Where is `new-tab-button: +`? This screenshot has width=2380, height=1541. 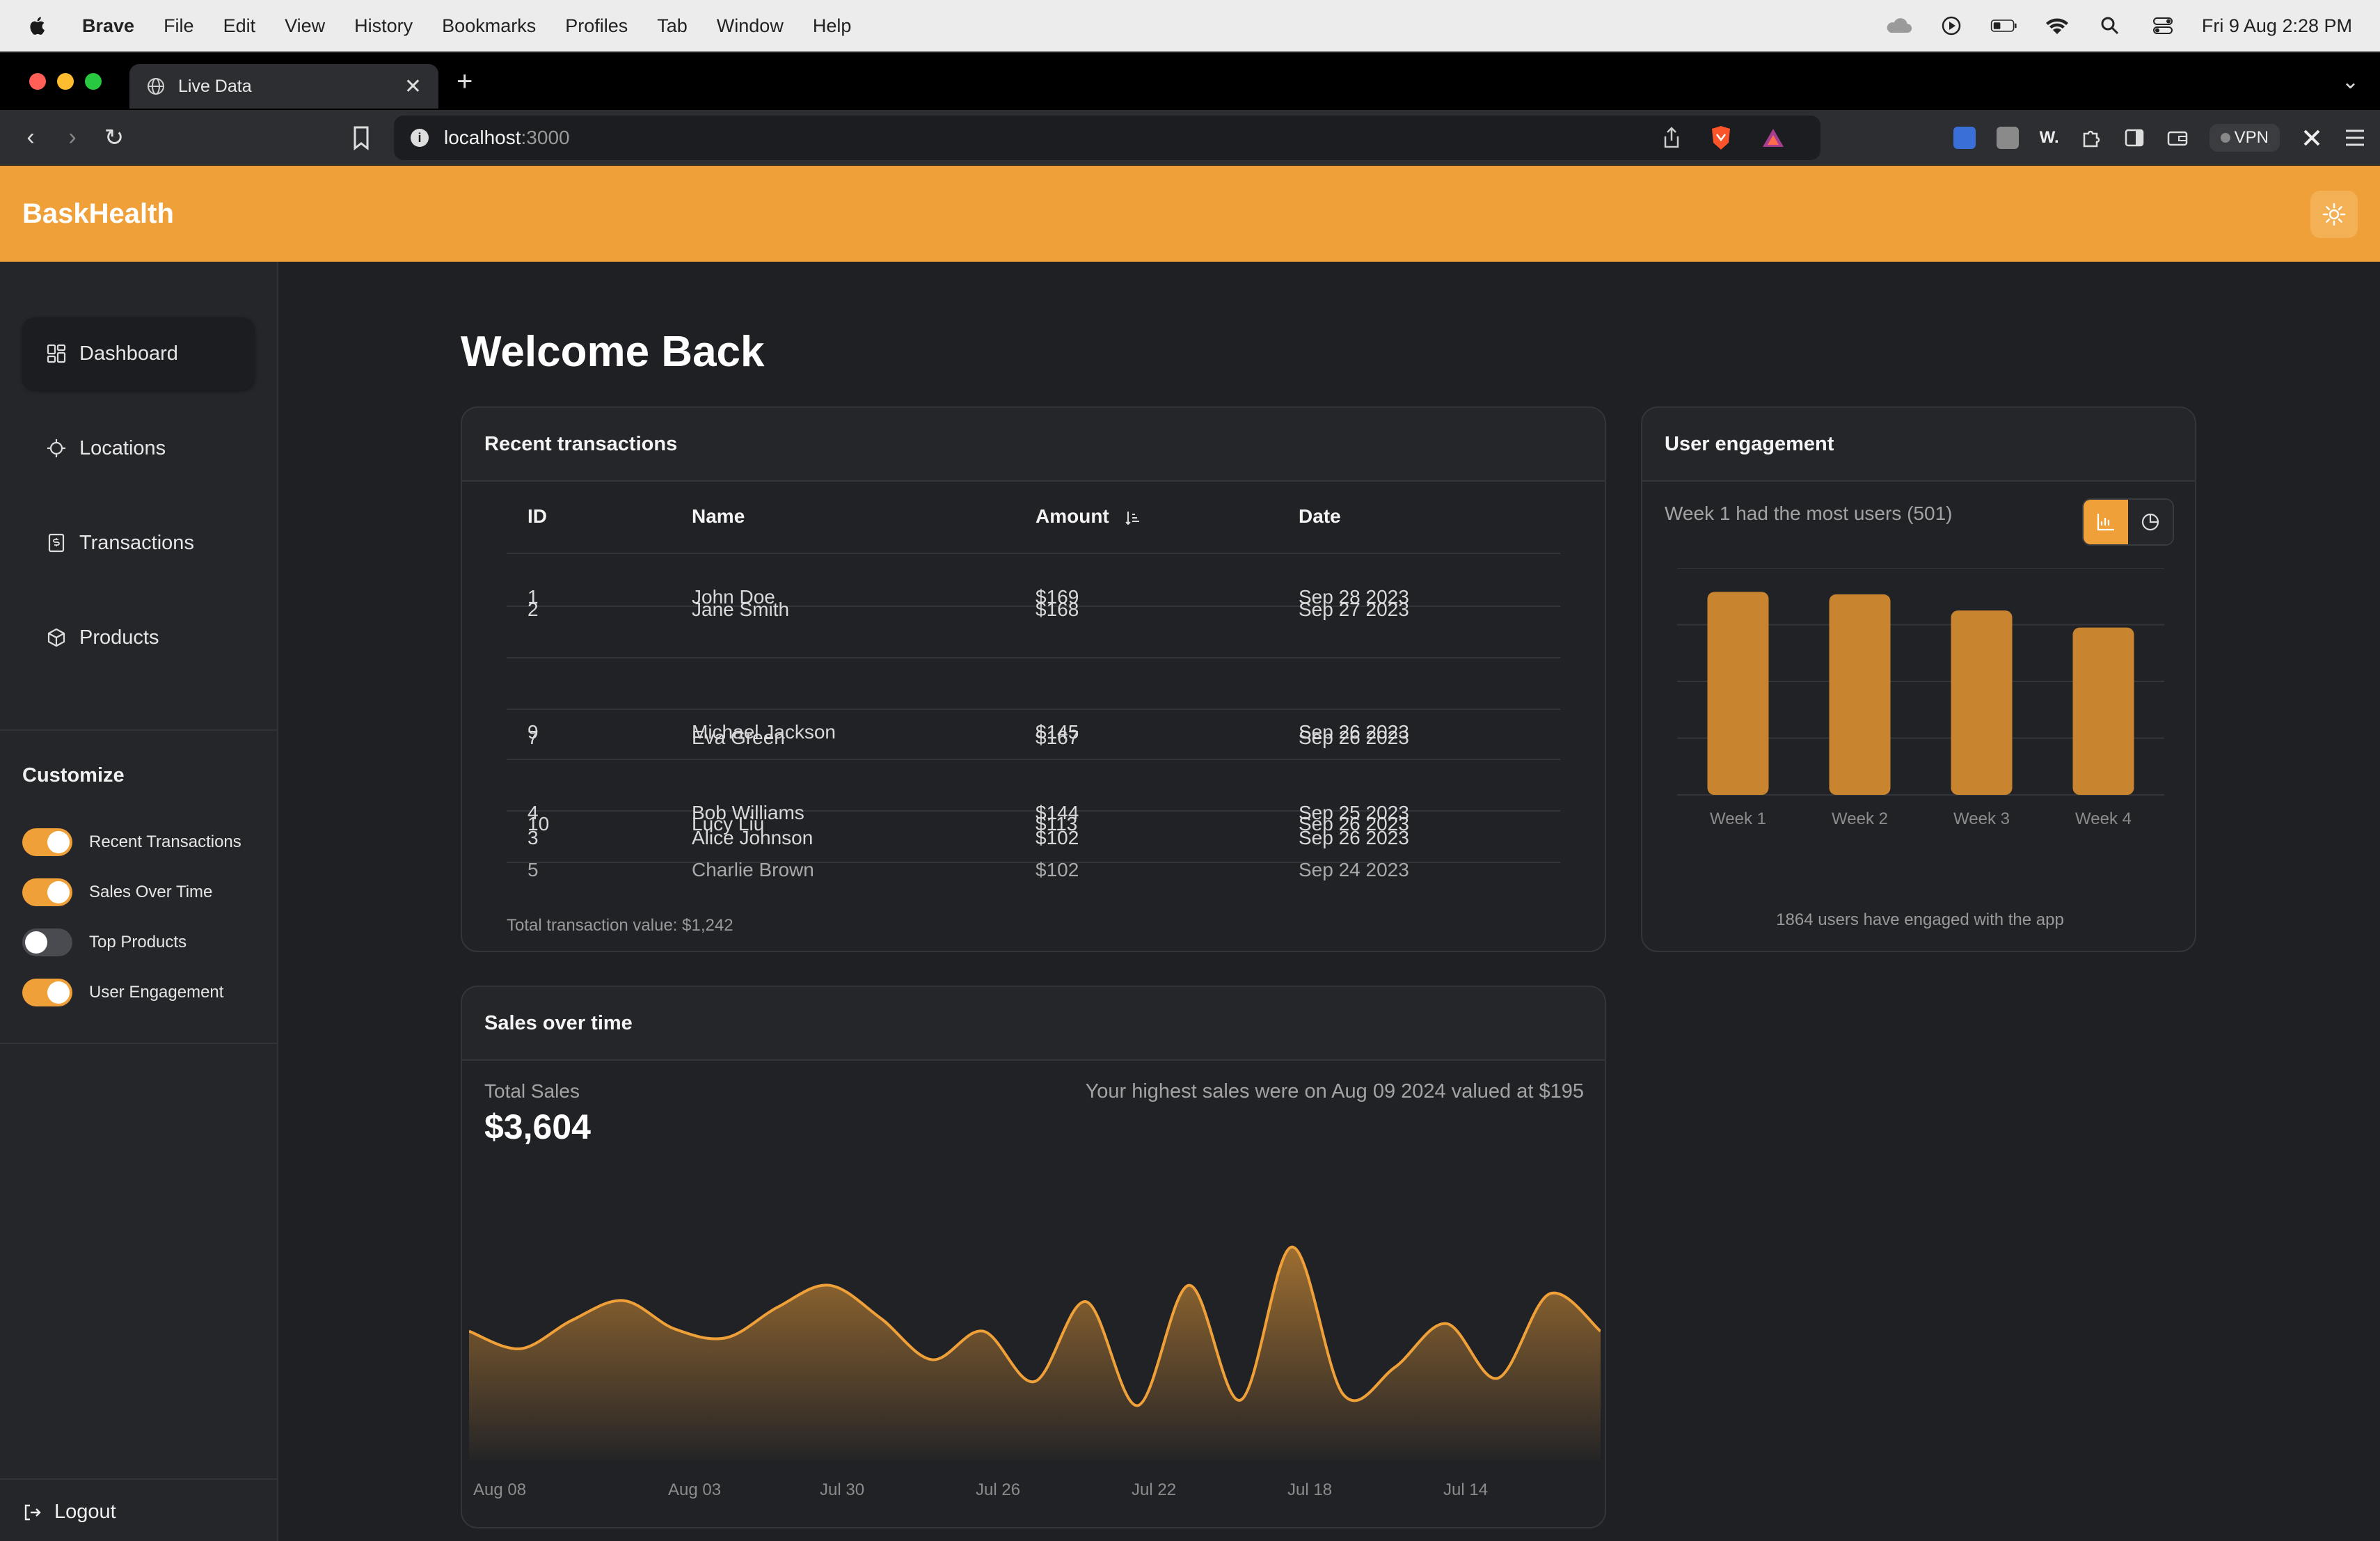 new-tab-button: + is located at coordinates (465, 81).